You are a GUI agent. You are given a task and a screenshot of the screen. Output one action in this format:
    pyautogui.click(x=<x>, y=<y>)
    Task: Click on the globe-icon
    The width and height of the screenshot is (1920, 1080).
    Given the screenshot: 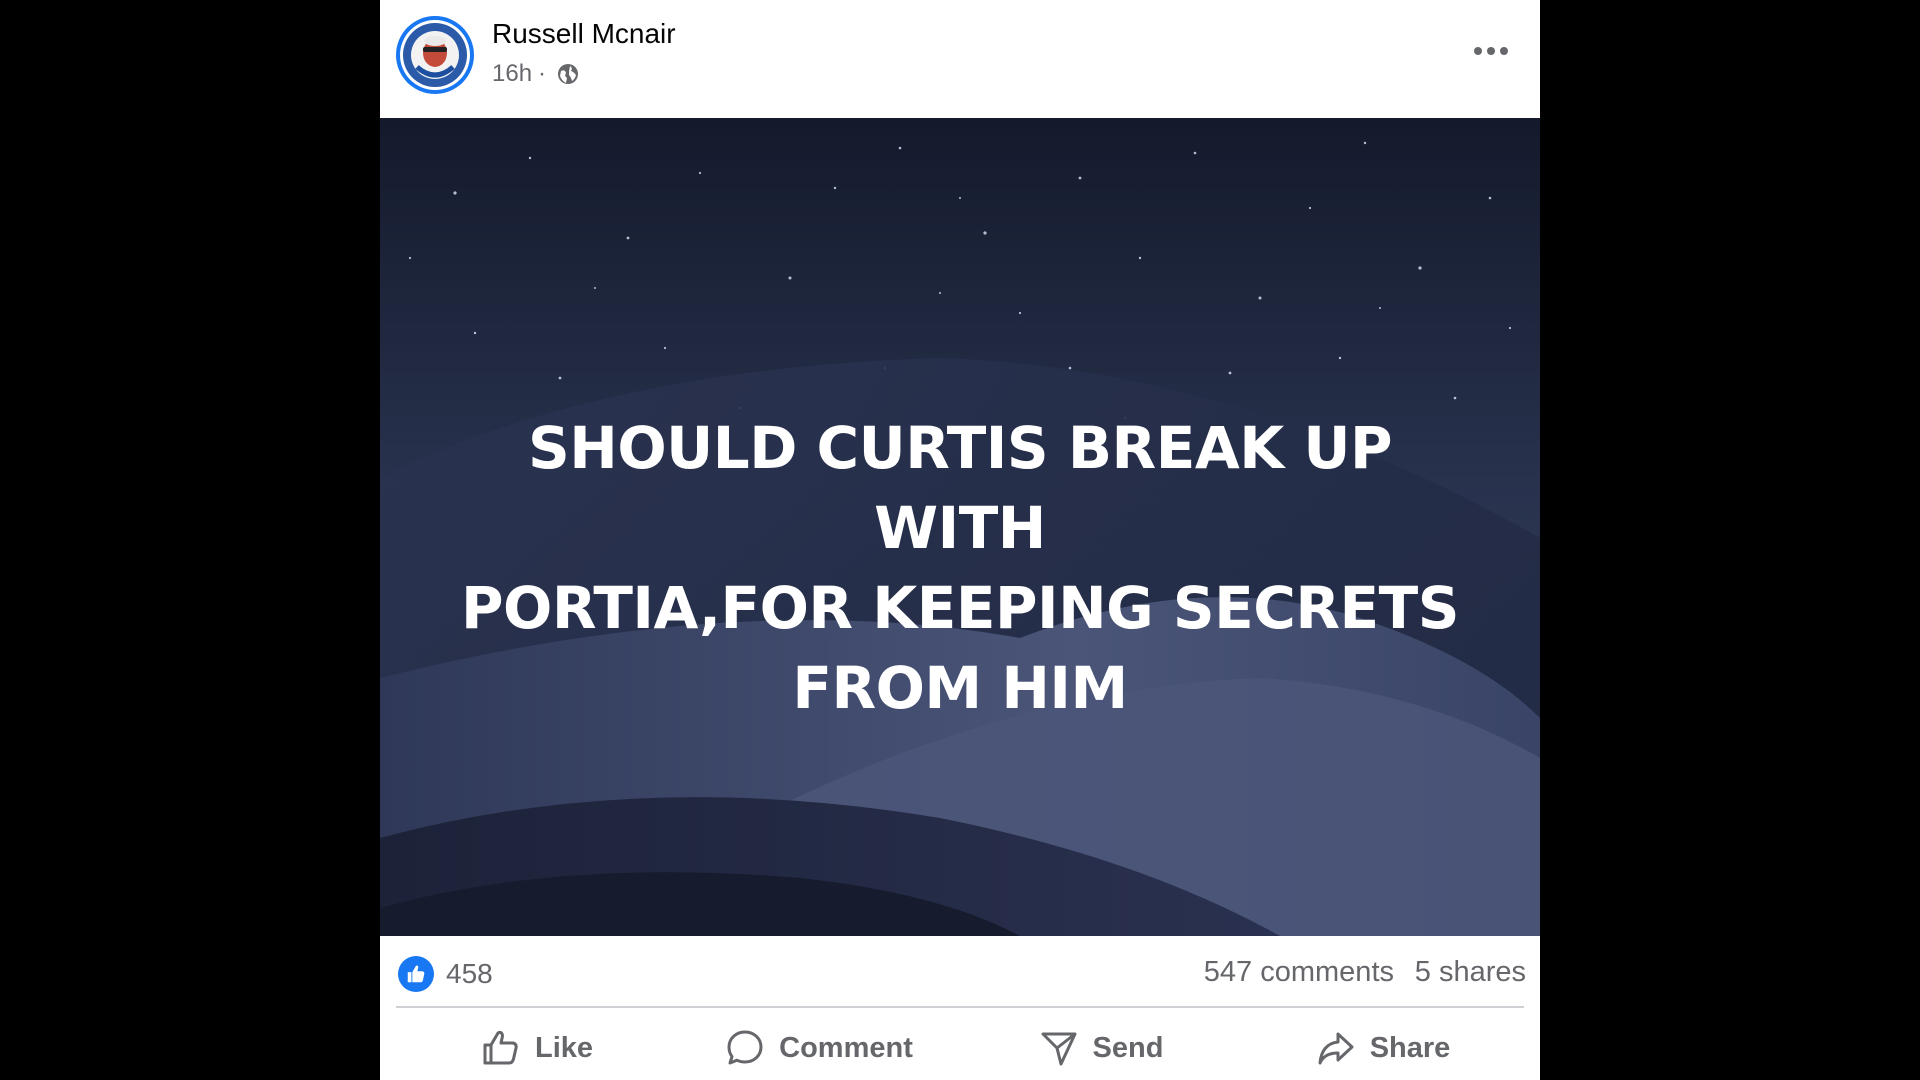 What is the action you would take?
    pyautogui.click(x=568, y=74)
    